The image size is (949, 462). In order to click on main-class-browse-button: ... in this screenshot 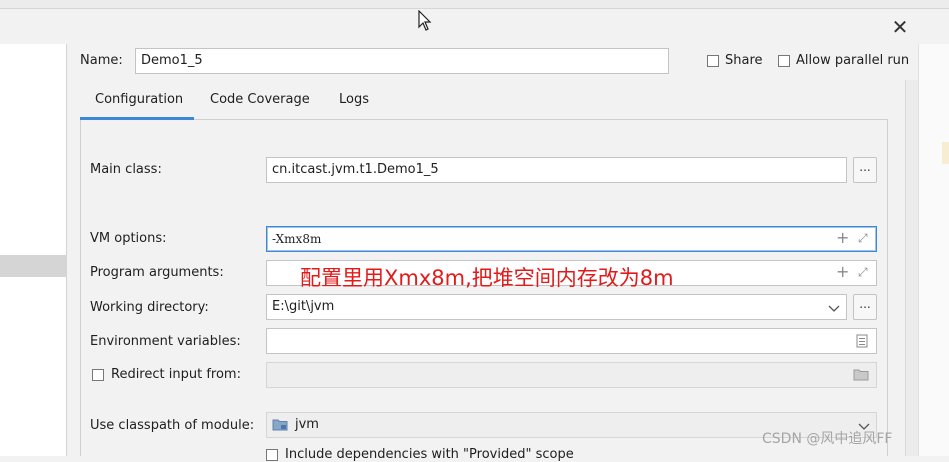, I will do `click(865, 170)`.